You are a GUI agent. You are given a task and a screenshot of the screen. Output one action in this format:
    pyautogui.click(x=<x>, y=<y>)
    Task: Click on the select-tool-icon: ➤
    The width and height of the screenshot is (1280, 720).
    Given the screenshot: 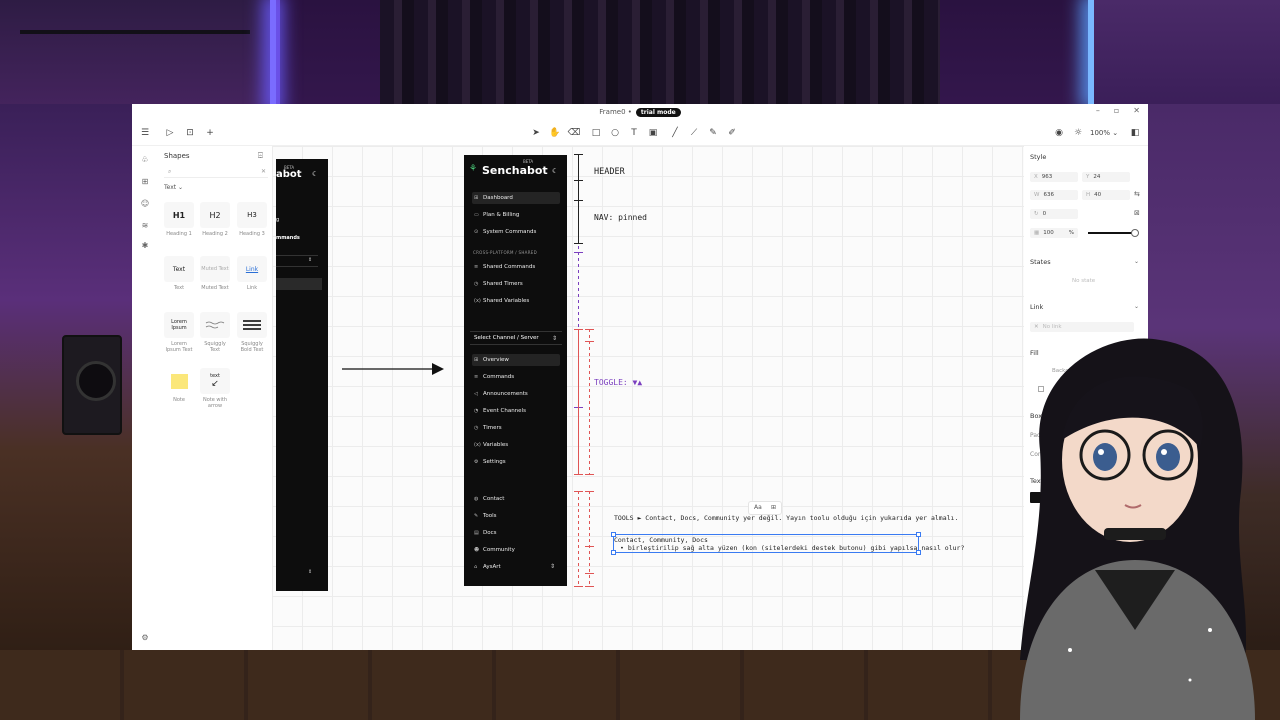 What is the action you would take?
    pyautogui.click(x=536, y=133)
    